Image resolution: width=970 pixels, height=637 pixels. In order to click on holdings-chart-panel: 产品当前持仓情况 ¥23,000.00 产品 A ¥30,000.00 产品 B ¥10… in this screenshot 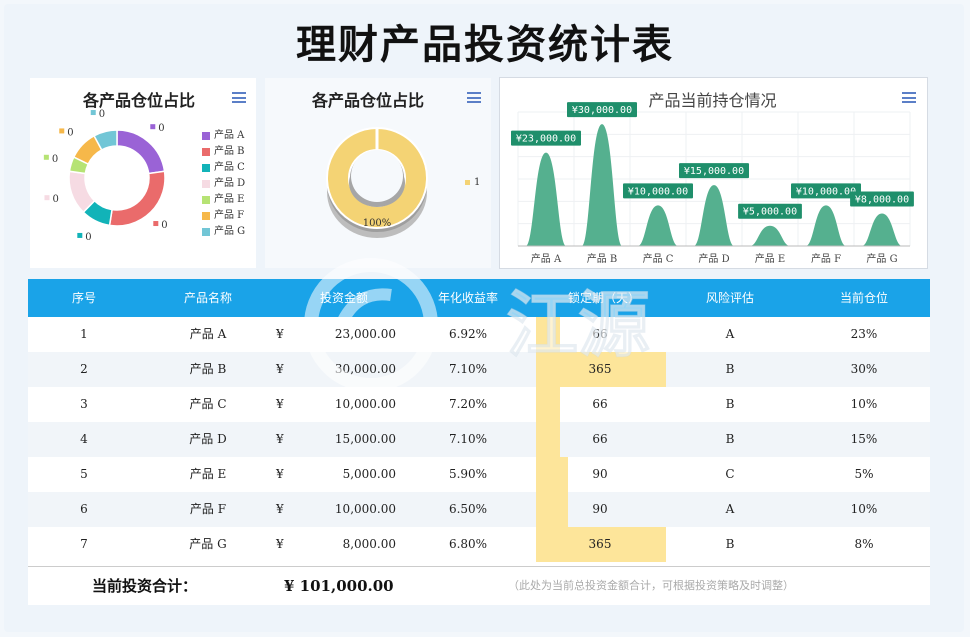, I will do `click(713, 173)`.